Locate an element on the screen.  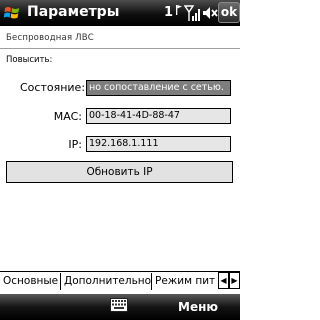
ip-label: IP: is located at coordinates (75, 144).